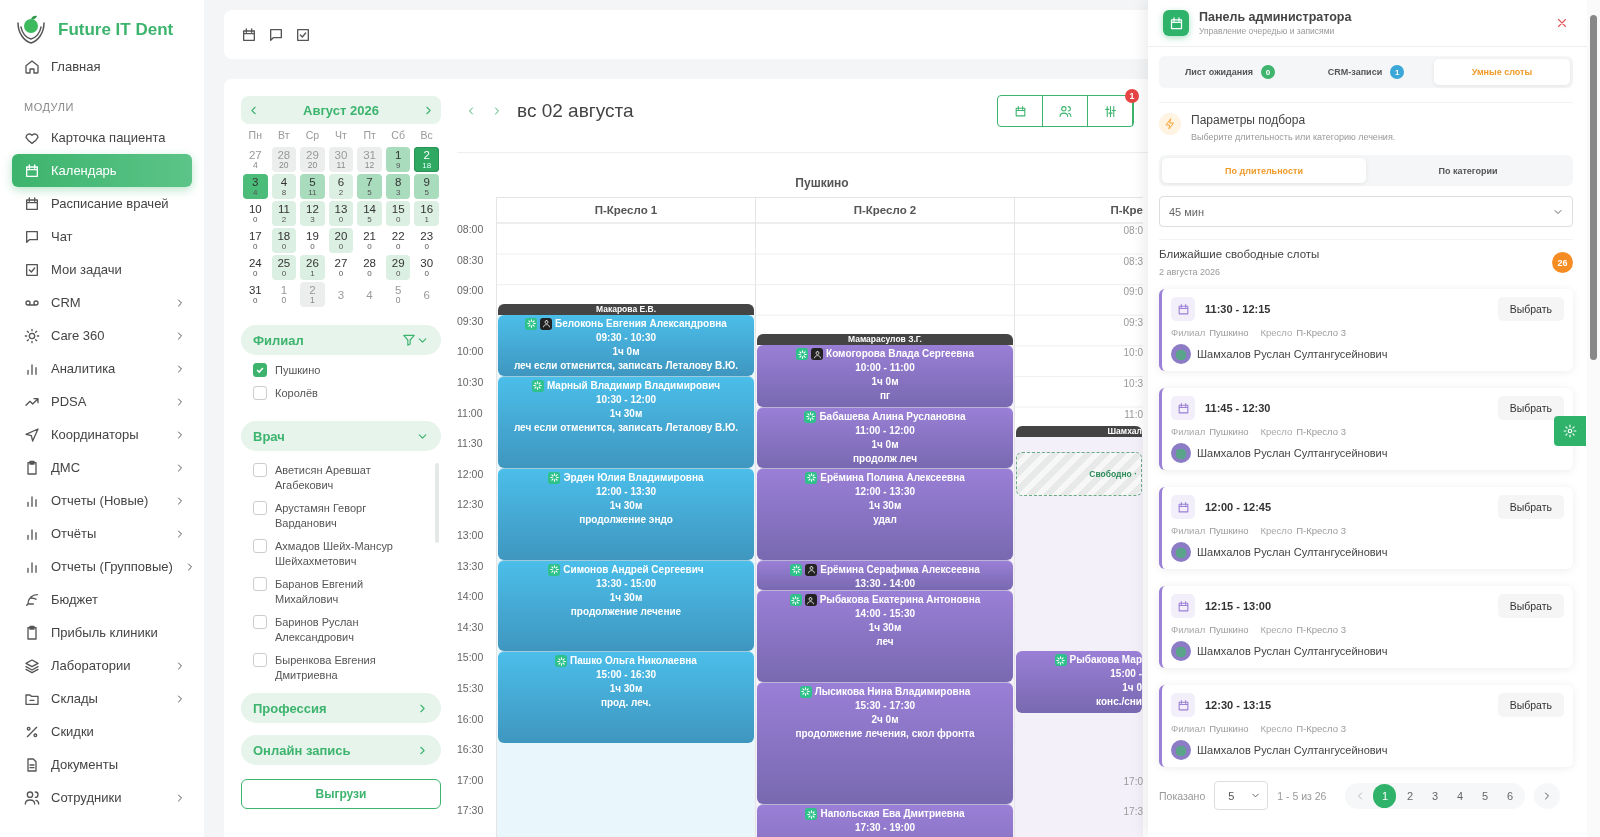 This screenshot has width=1600, height=837. I want to click on feather-icon, so click(32, 599).